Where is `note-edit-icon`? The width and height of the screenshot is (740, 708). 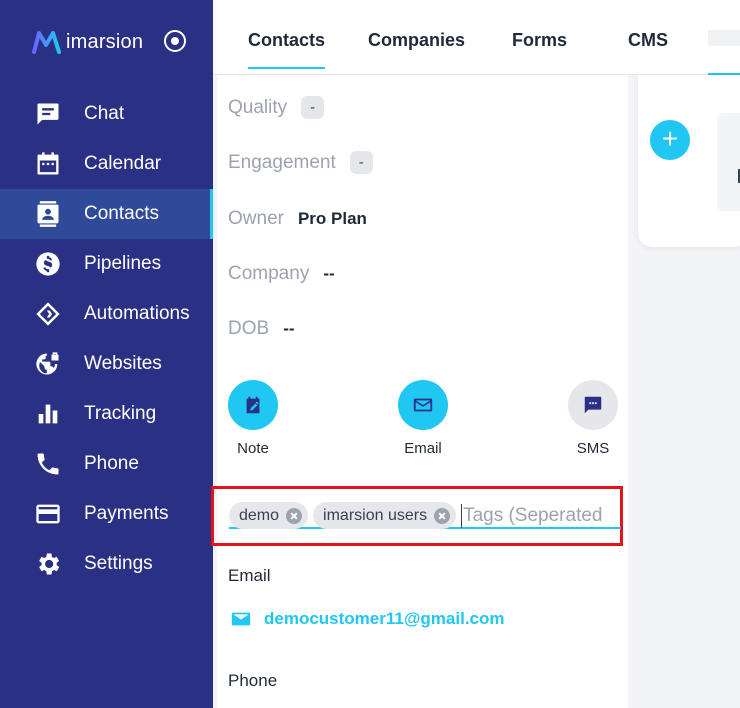
note-edit-icon is located at coordinates (253, 405).